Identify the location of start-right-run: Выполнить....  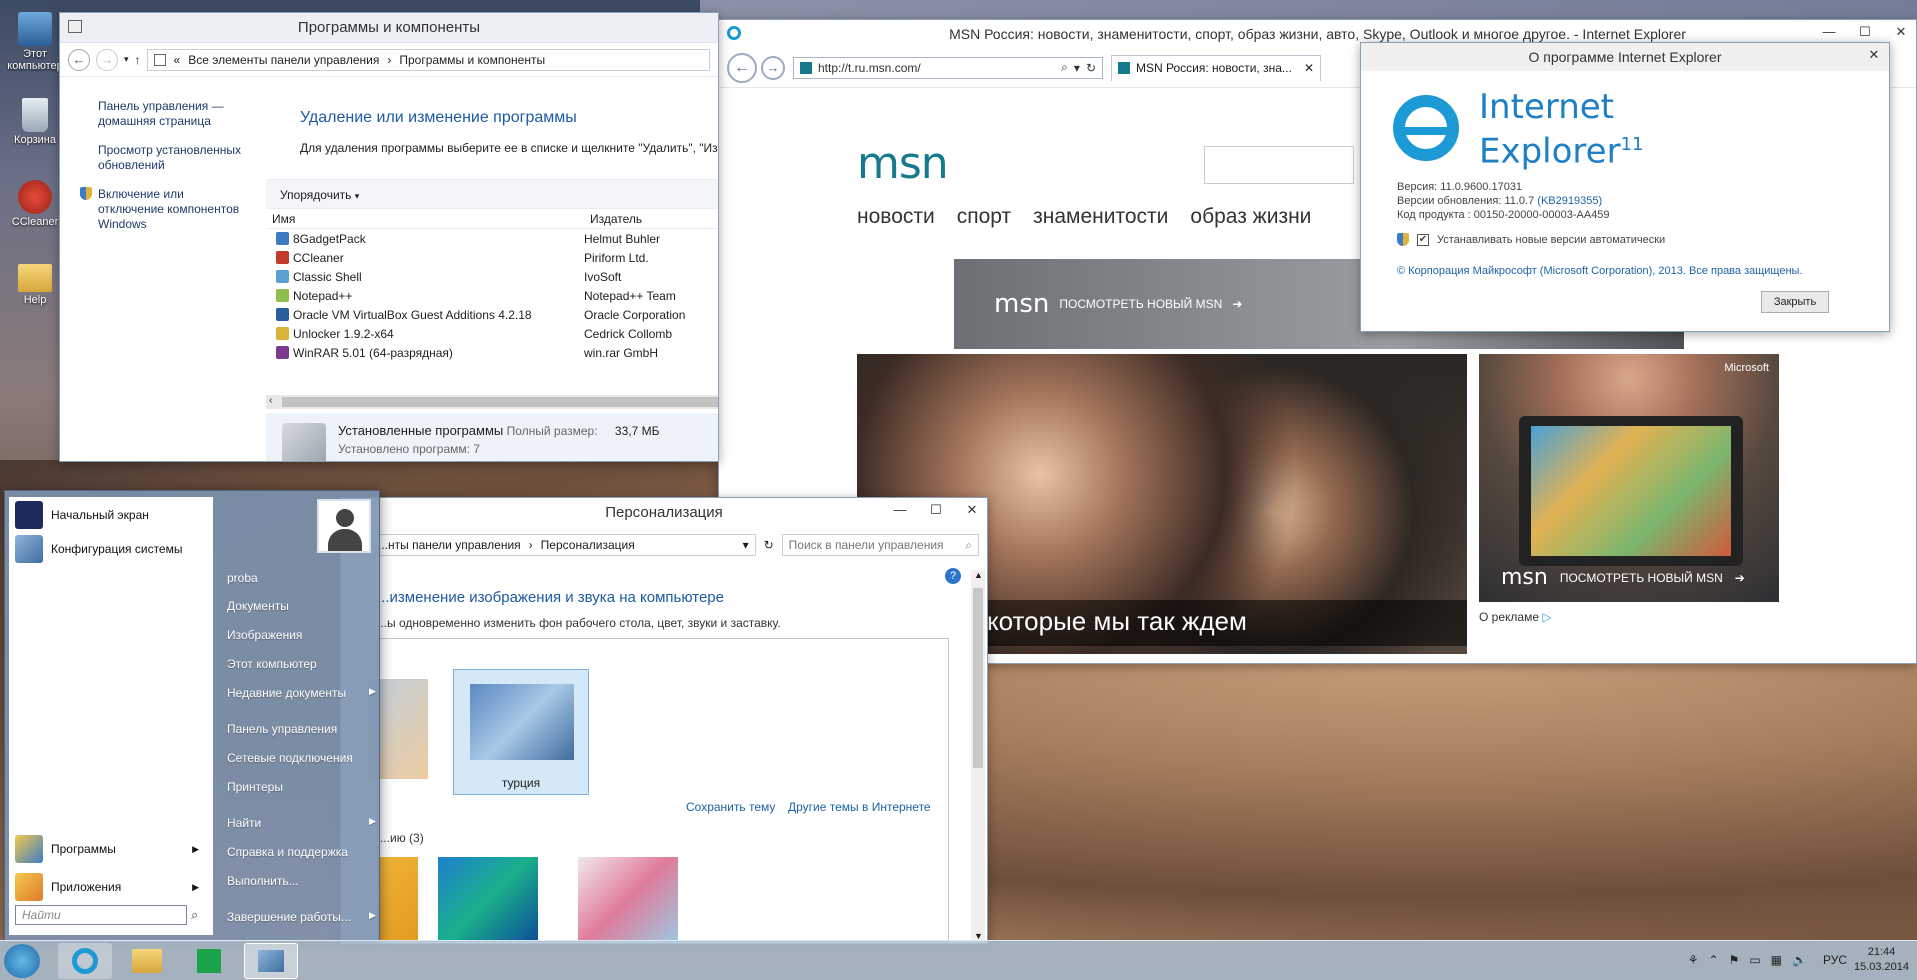
(263, 881).